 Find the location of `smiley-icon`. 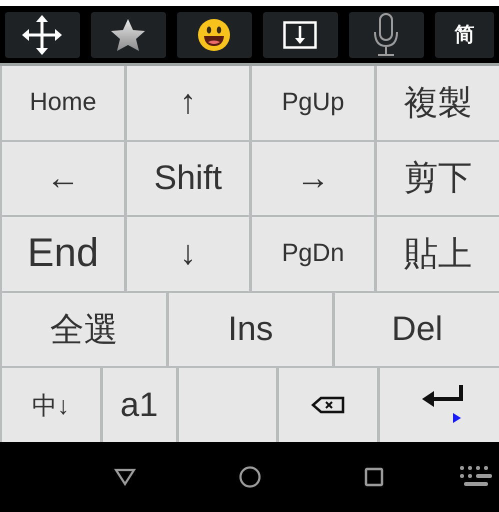

smiley-icon is located at coordinates (214, 35).